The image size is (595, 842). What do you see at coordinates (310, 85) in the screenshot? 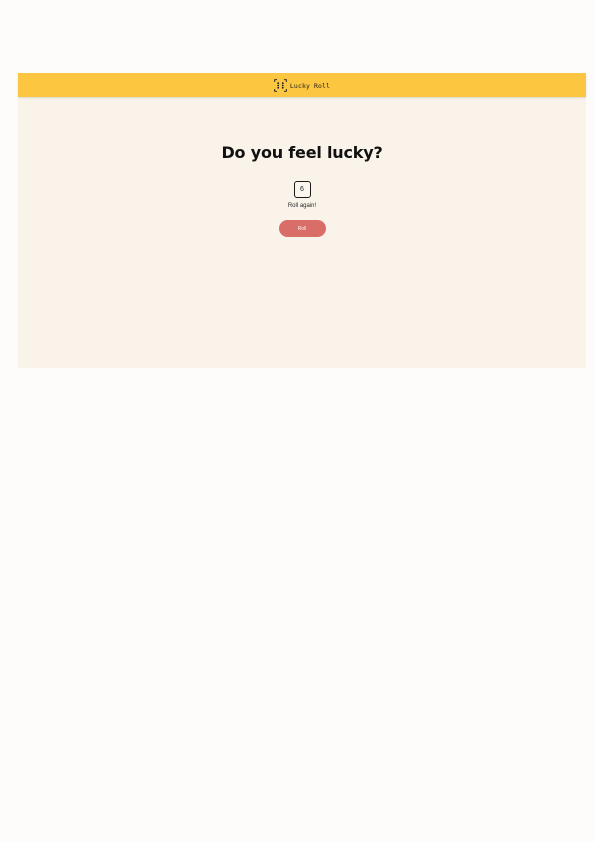
I see `app-title: Lucky Roll` at bounding box center [310, 85].